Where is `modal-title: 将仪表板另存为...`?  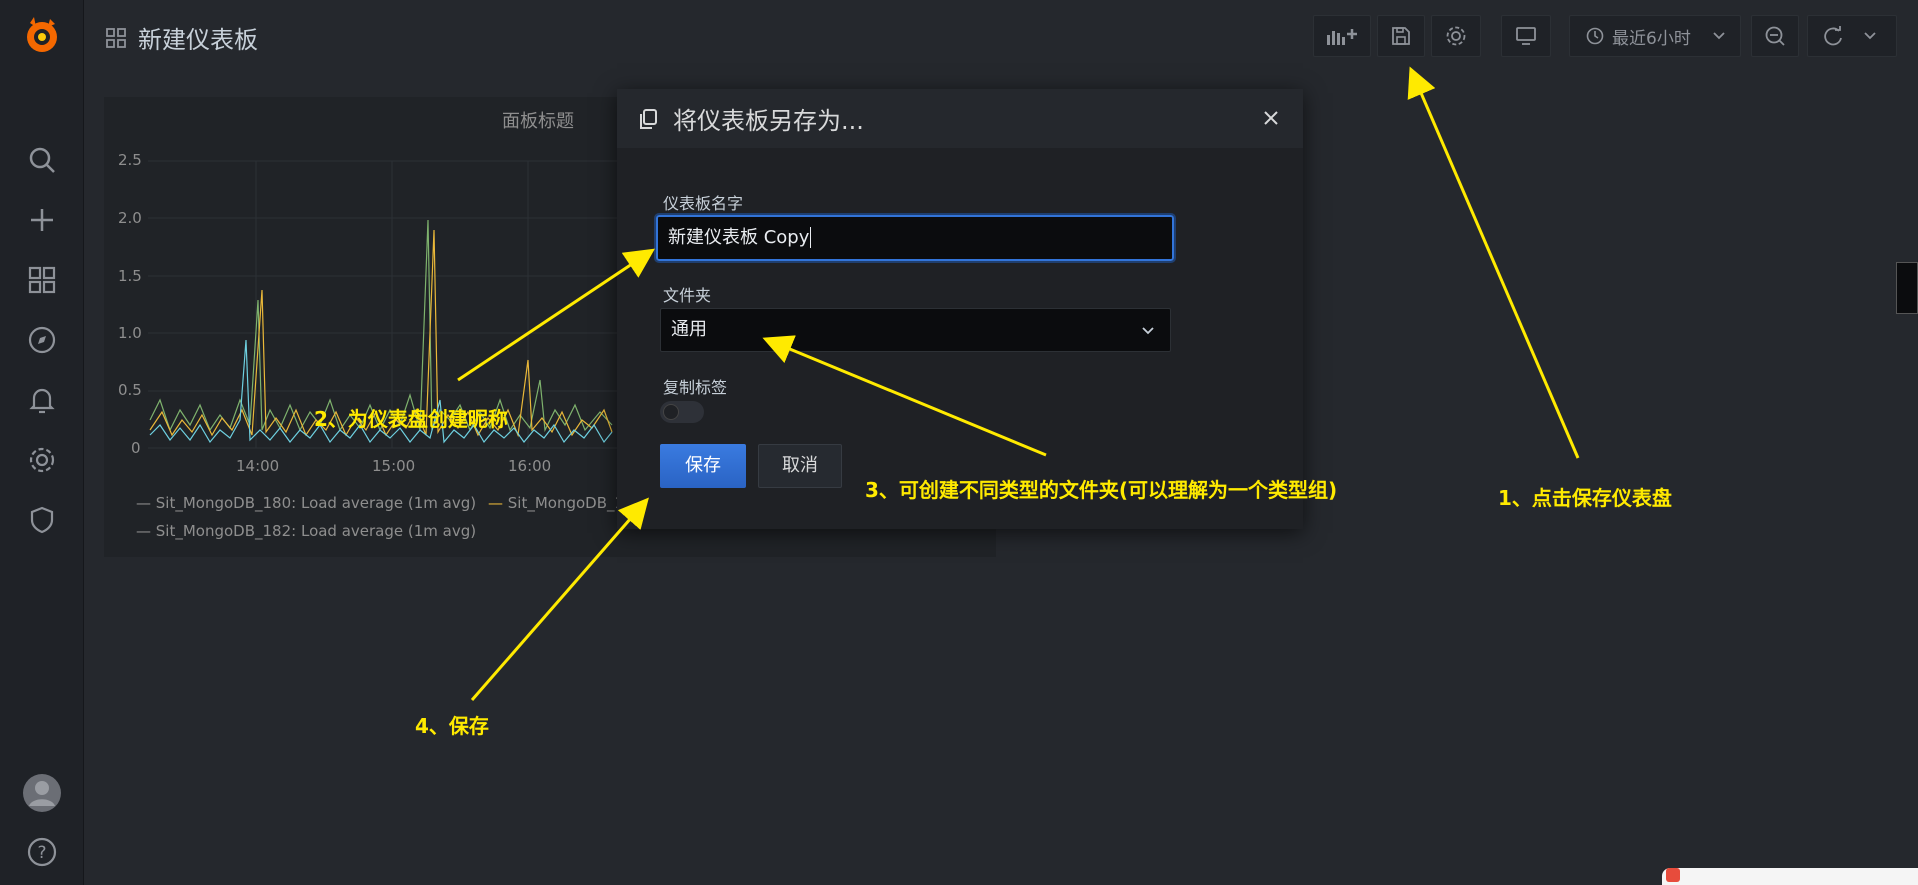
modal-title: 将仪表板另存为... is located at coordinates (768, 121).